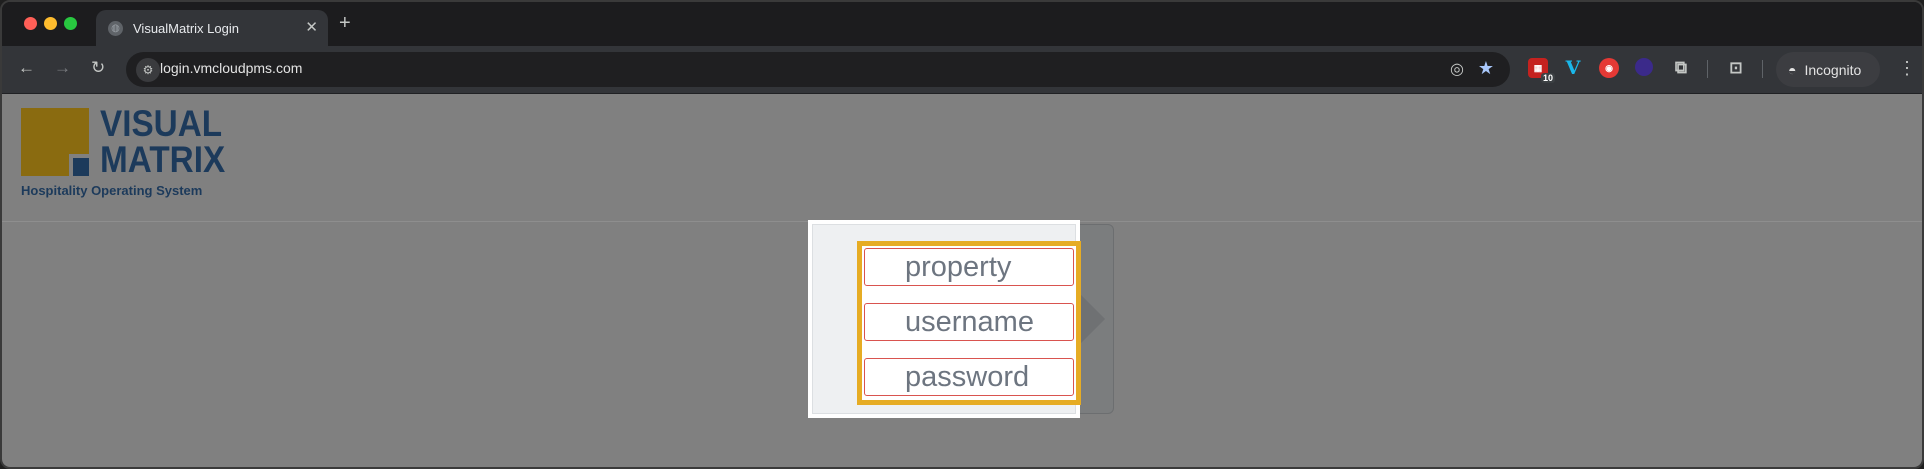 The width and height of the screenshot is (1924, 469). I want to click on incognito-indicator: ◓ Incognito, so click(1828, 69).